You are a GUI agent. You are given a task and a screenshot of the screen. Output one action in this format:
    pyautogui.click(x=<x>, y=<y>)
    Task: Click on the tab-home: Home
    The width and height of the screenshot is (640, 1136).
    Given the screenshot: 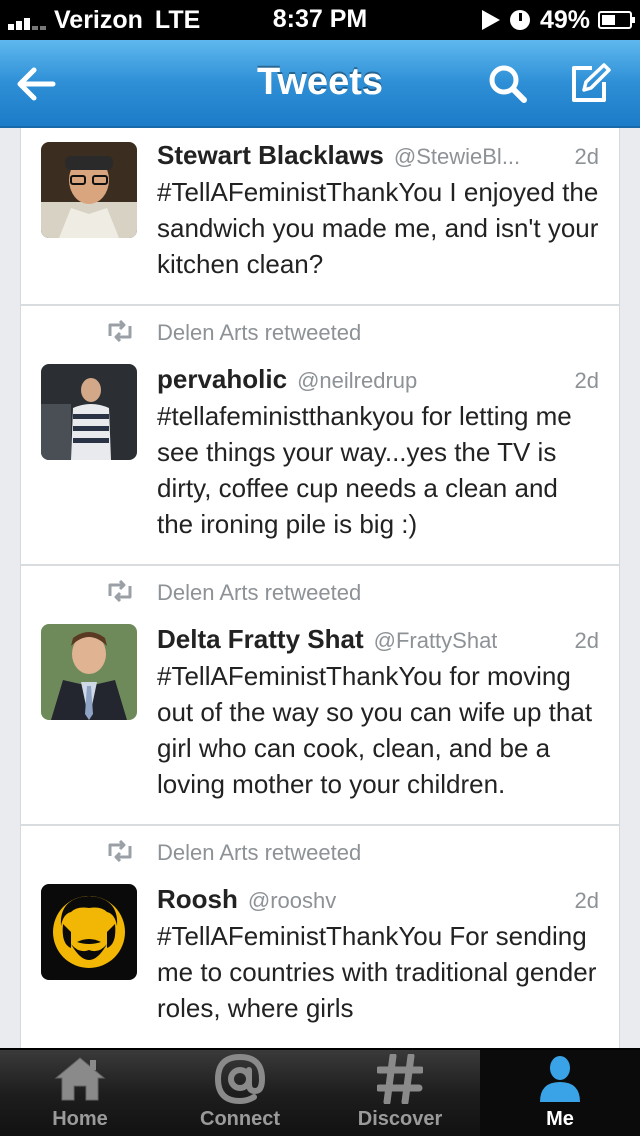 What is the action you would take?
    pyautogui.click(x=80, y=1093)
    